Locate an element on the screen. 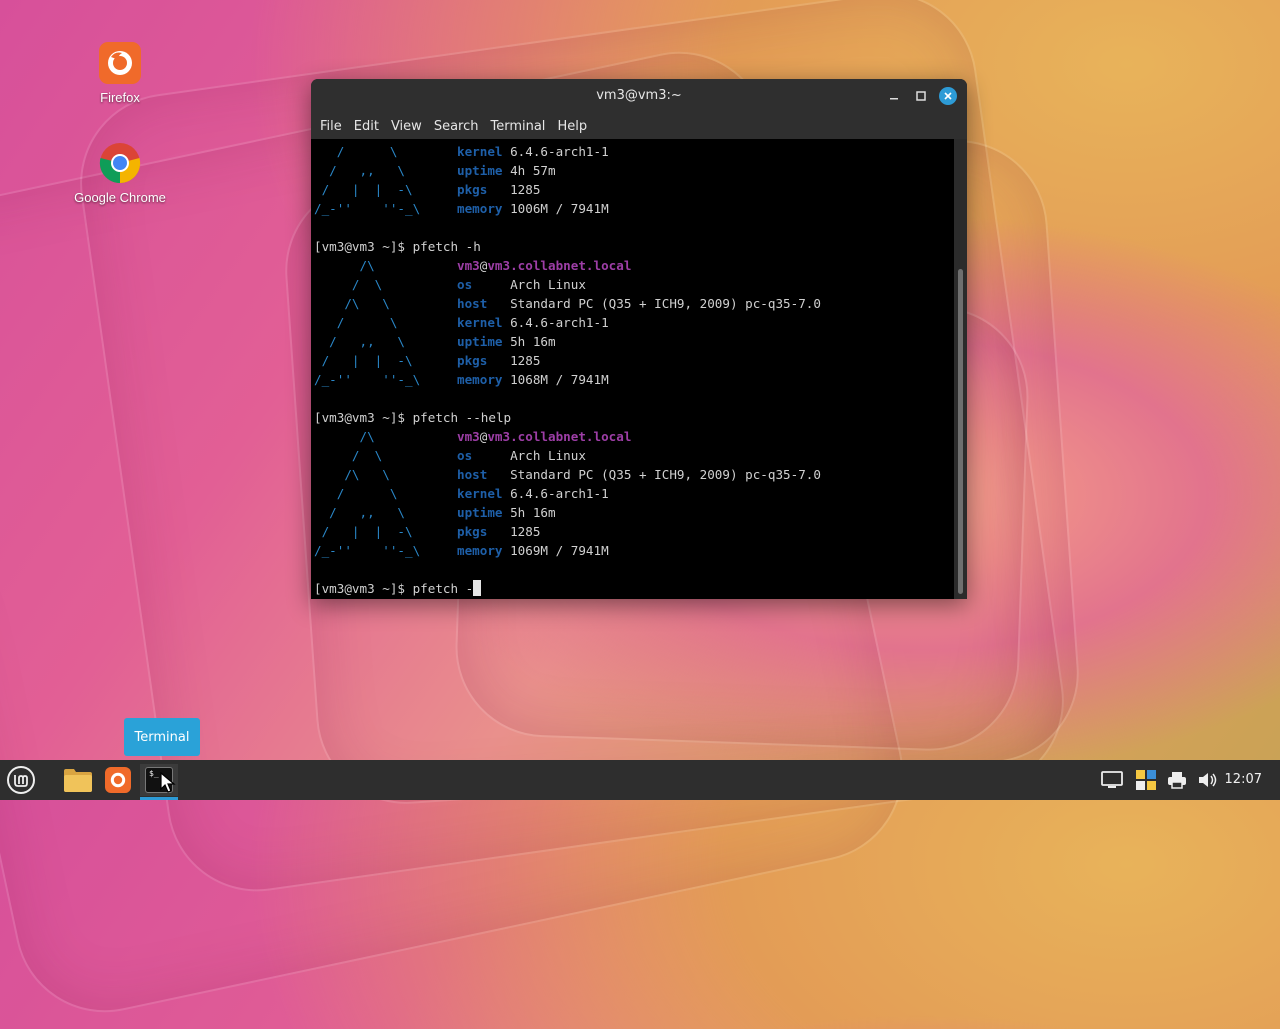 The height and width of the screenshot is (1029, 1280). printer-icon is located at coordinates (1177, 780).